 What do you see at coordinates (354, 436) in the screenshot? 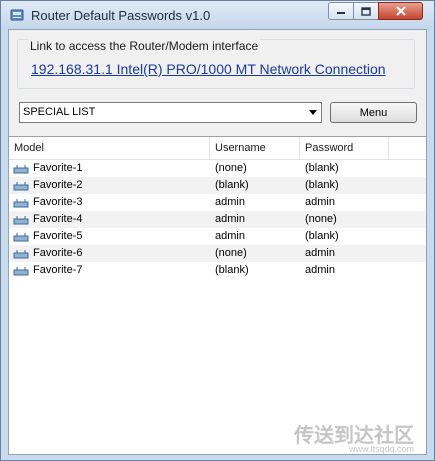
I see `watermark-text: 传送到达社区` at bounding box center [354, 436].